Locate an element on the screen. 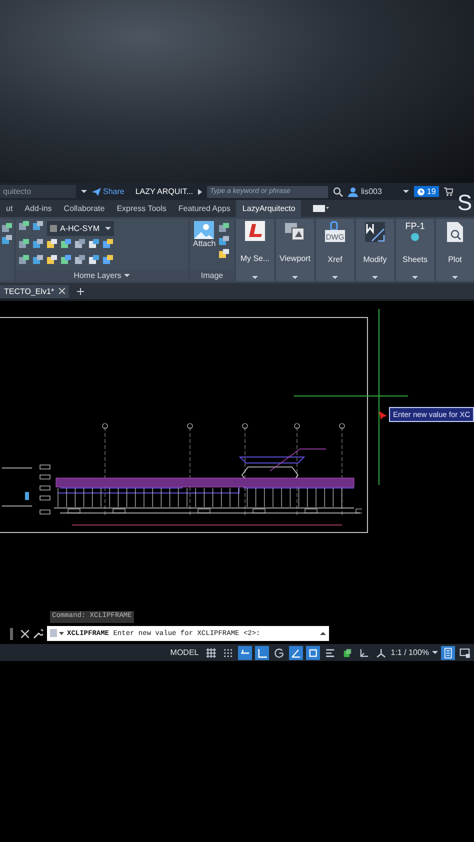 The width and height of the screenshot is (474, 842). app-title: S is located at coordinates (464, 203).